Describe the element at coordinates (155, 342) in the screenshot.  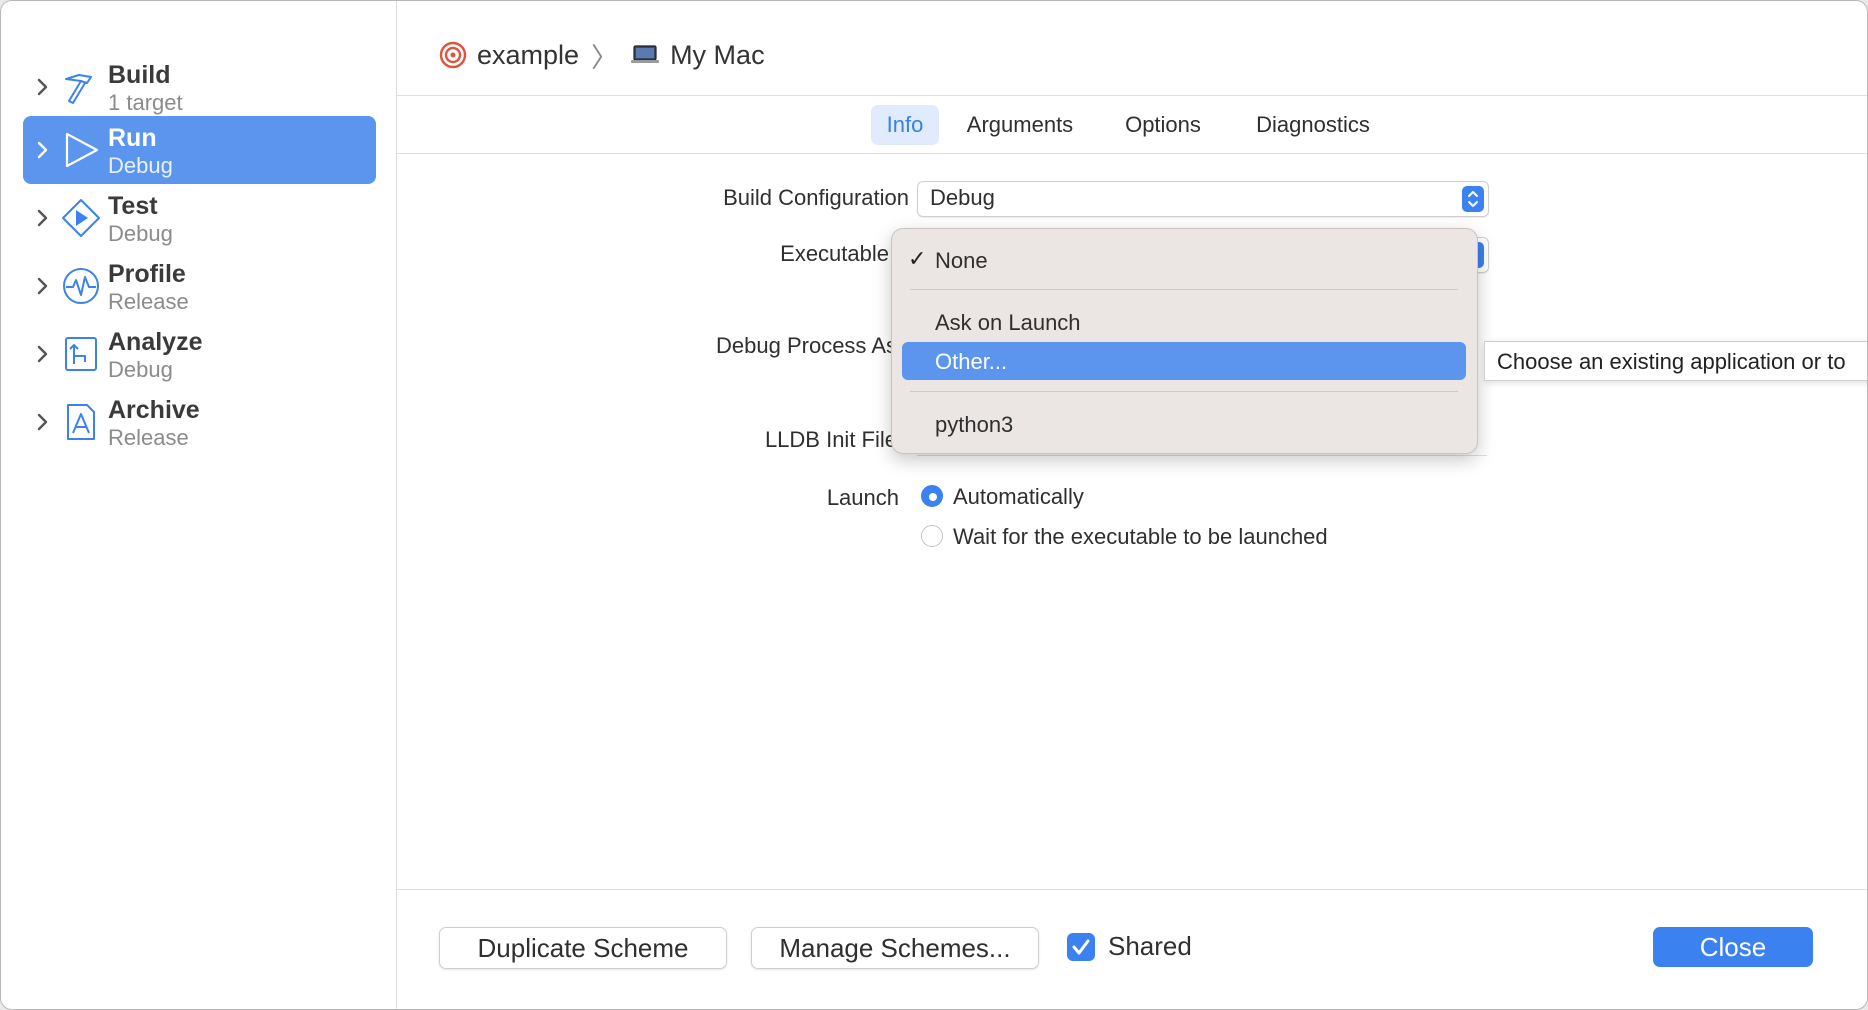
I see `sidebar-item-title: Analyze` at that location.